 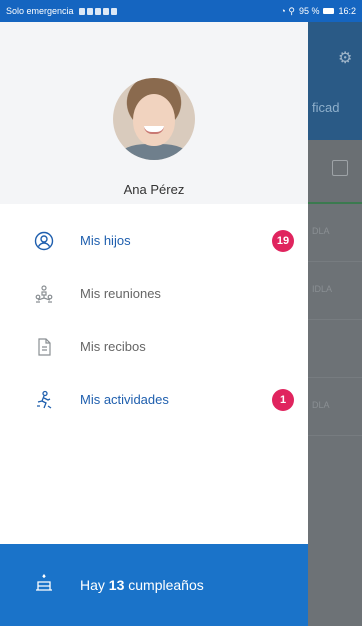 What do you see at coordinates (347, 11) in the screenshot?
I see `clock: 16:2` at bounding box center [347, 11].